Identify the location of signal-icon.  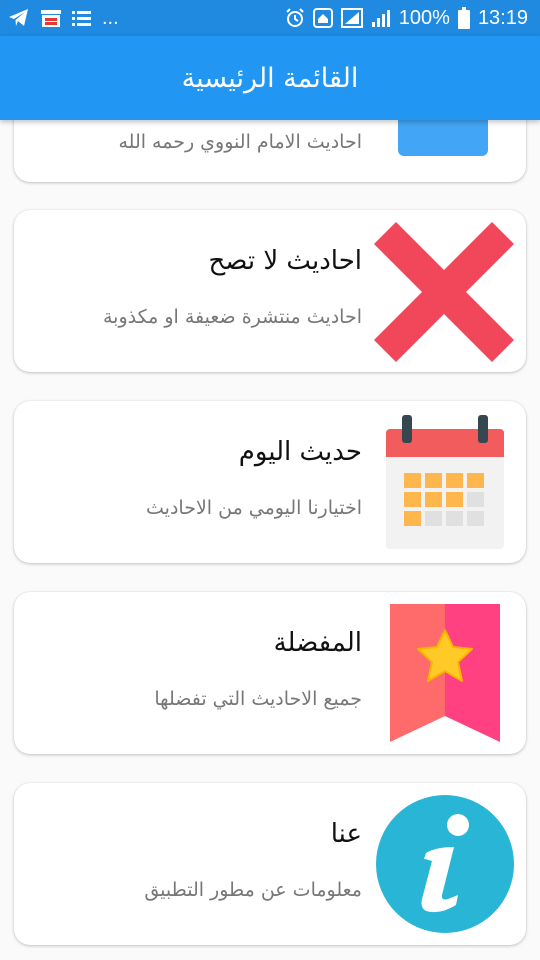
(351, 18).